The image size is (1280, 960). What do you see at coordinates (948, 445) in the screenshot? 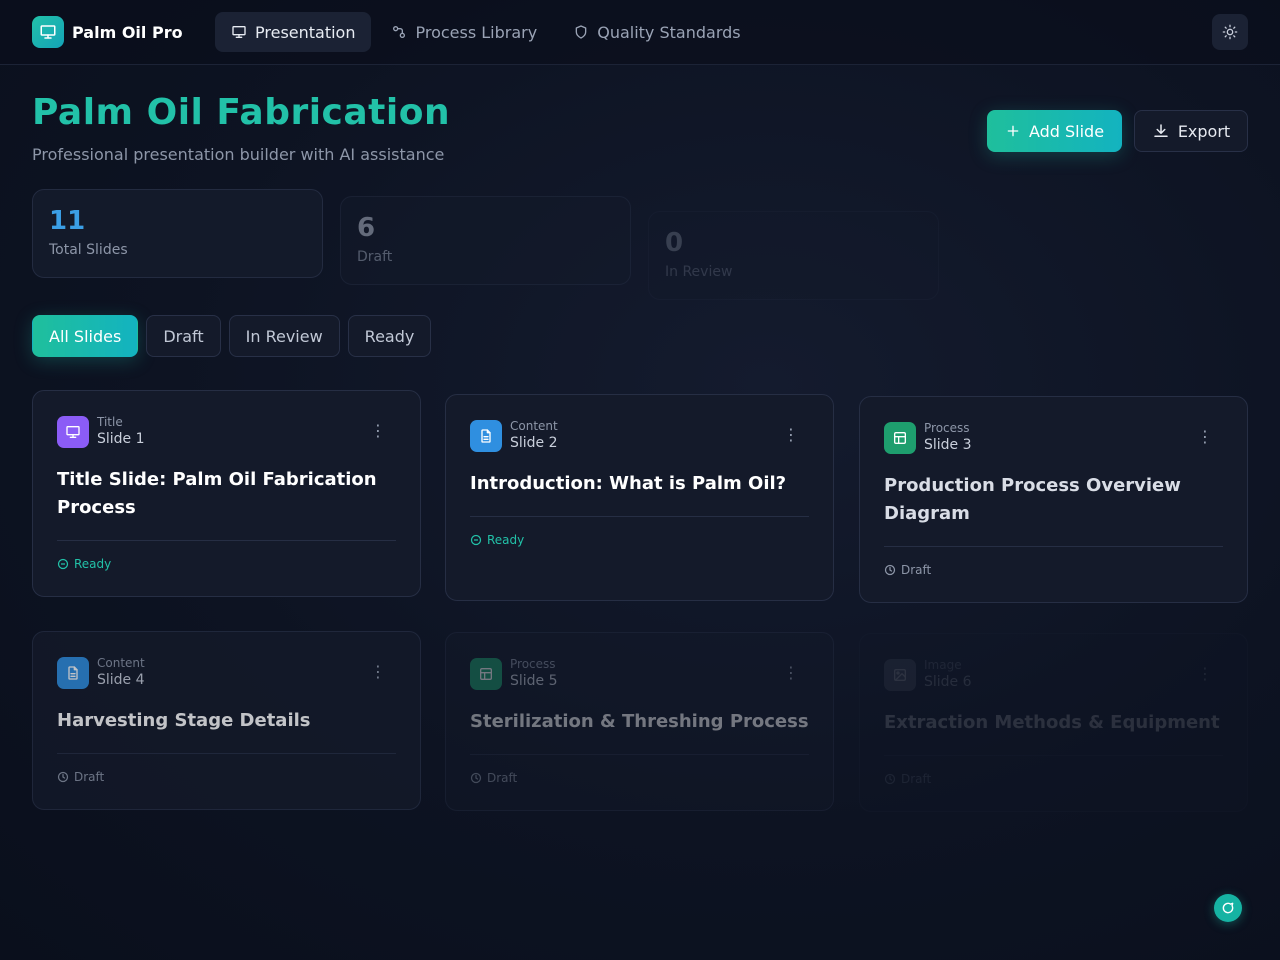
I see `slide-number: Slide 3` at bounding box center [948, 445].